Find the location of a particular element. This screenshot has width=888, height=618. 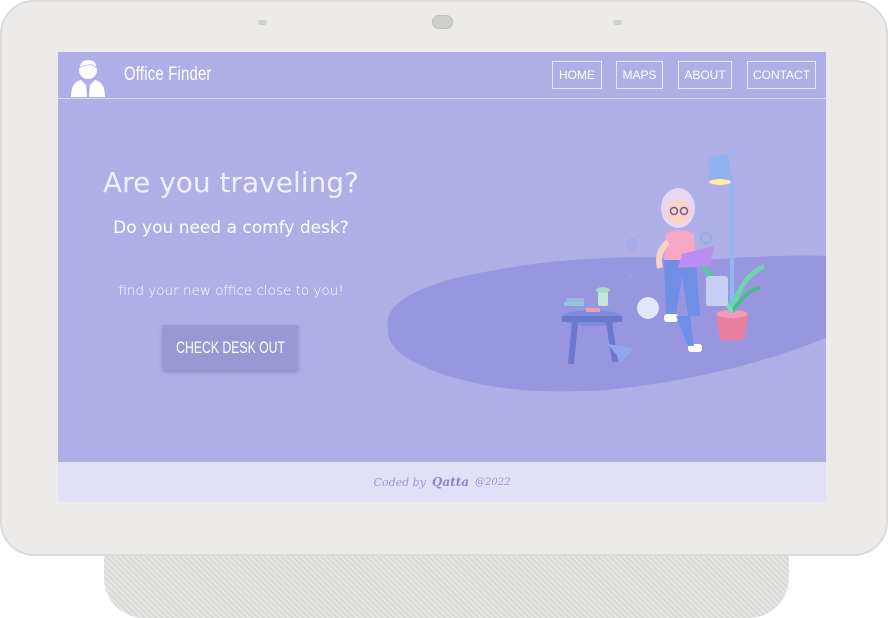

cta-label: CHECK DESK OUT is located at coordinates (230, 347).